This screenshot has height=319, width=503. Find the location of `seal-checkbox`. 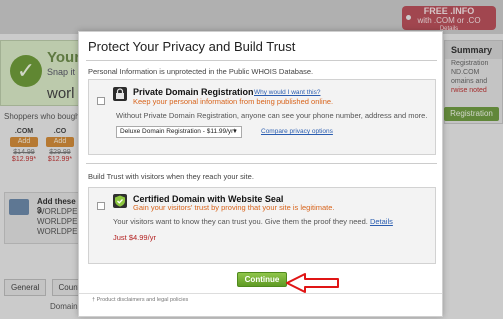

seal-checkbox is located at coordinates (101, 206).